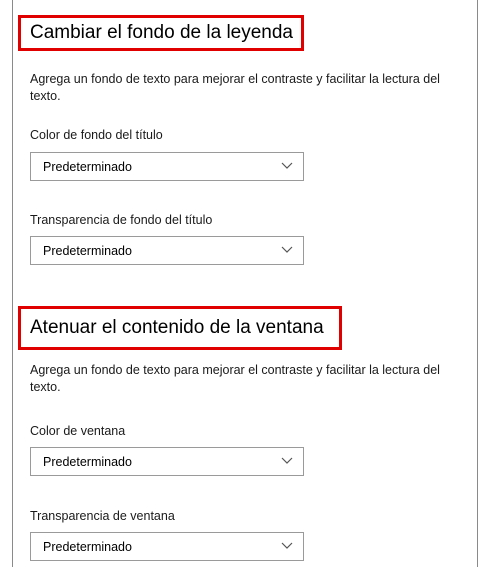  I want to click on window-transparency-dropdown: Predeterminado, so click(167, 546).